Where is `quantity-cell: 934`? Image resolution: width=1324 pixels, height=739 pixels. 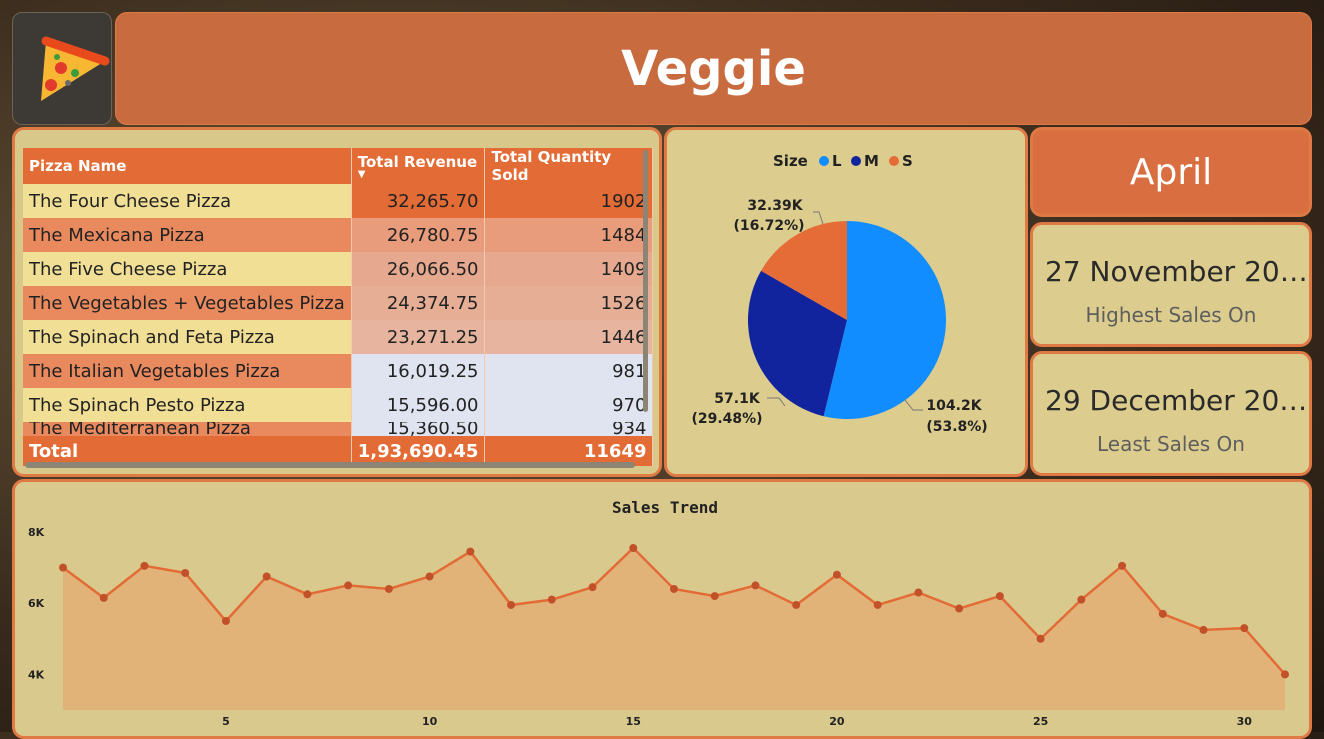 quantity-cell: 934 is located at coordinates (569, 429).